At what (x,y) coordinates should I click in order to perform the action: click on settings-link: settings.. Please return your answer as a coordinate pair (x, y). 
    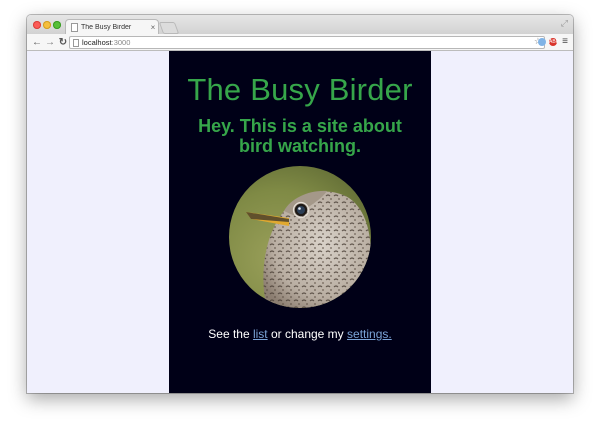
    Looking at the image, I should click on (369, 334).